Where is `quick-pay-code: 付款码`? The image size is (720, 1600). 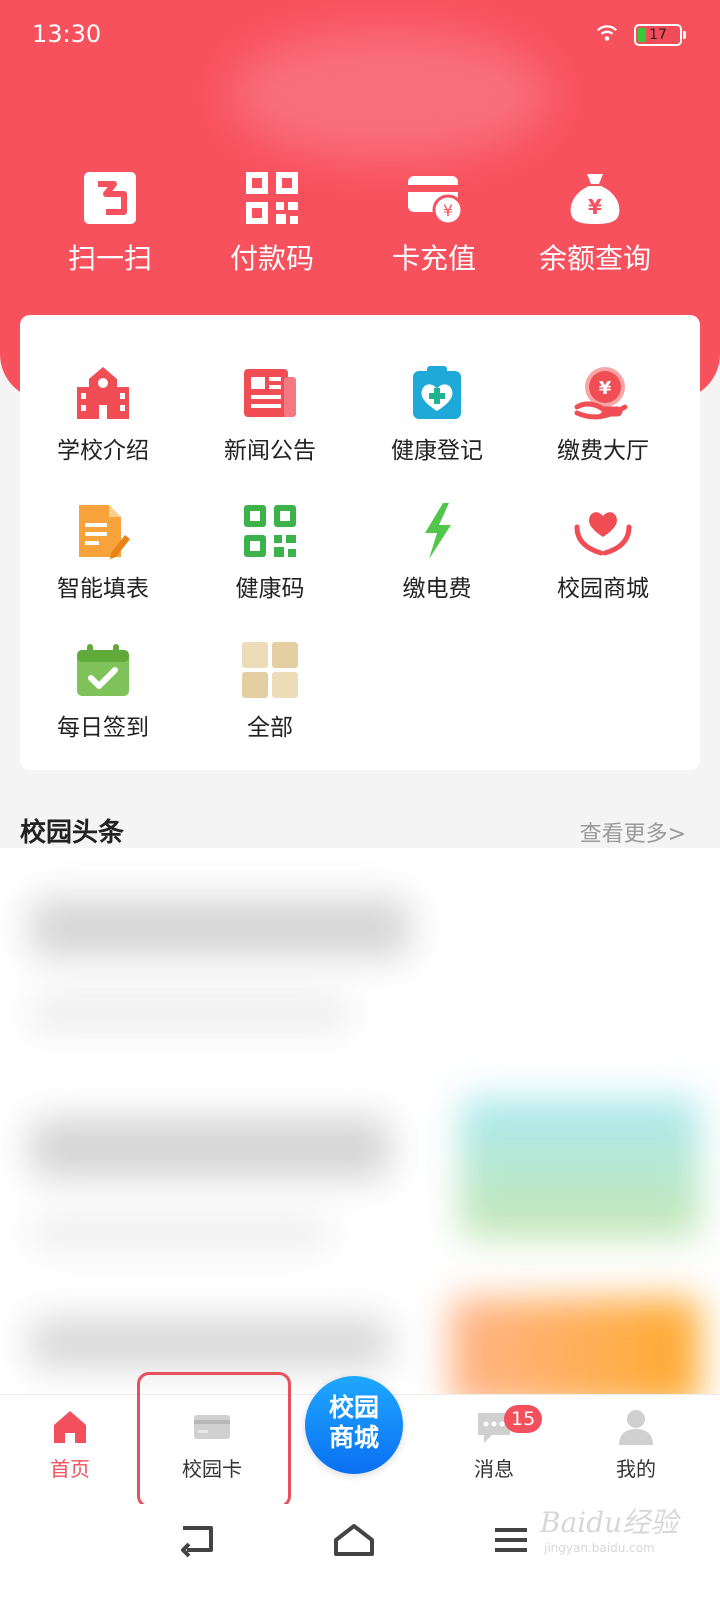
quick-pay-code: 付款码 is located at coordinates (272, 222).